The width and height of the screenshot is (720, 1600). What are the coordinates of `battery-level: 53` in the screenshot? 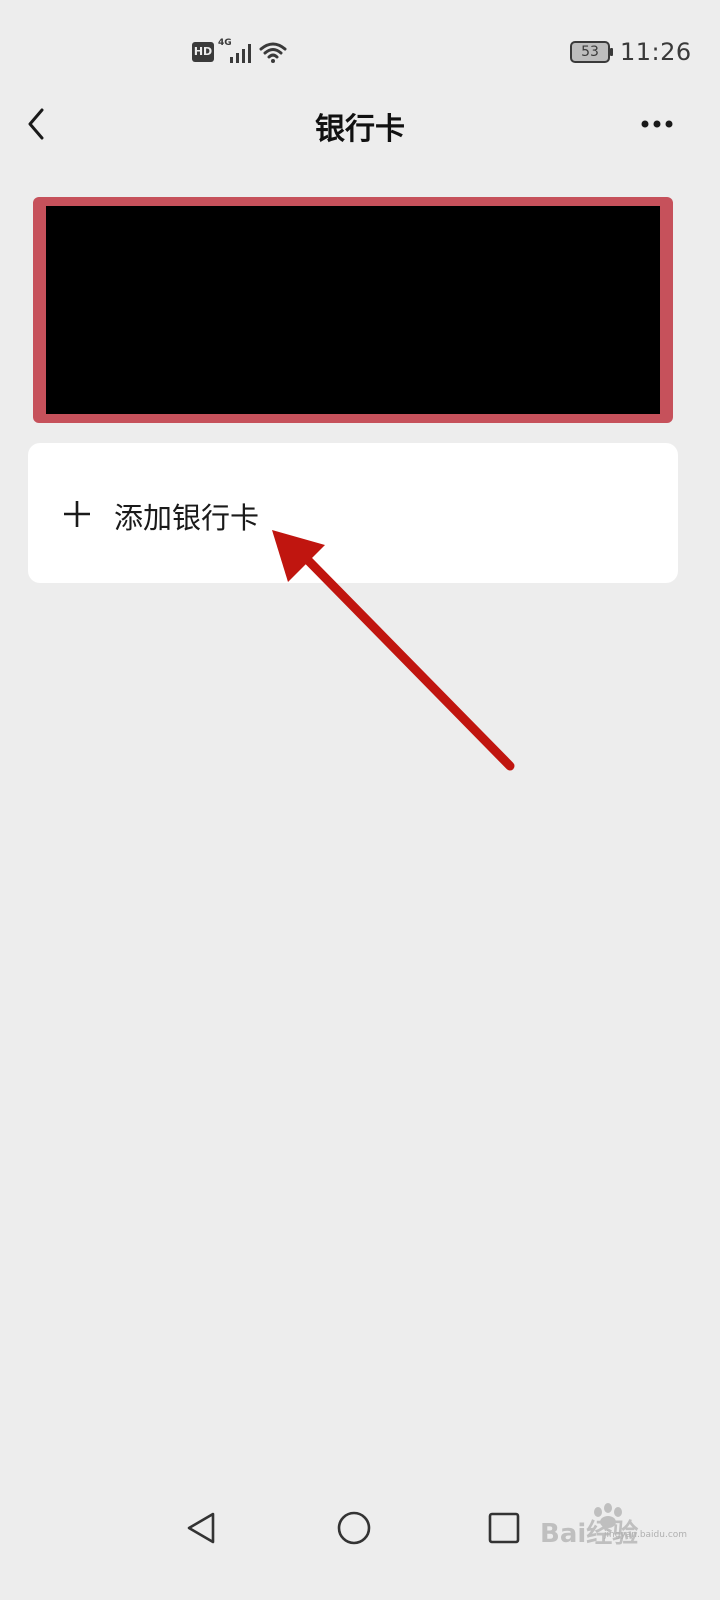 It's located at (590, 52).